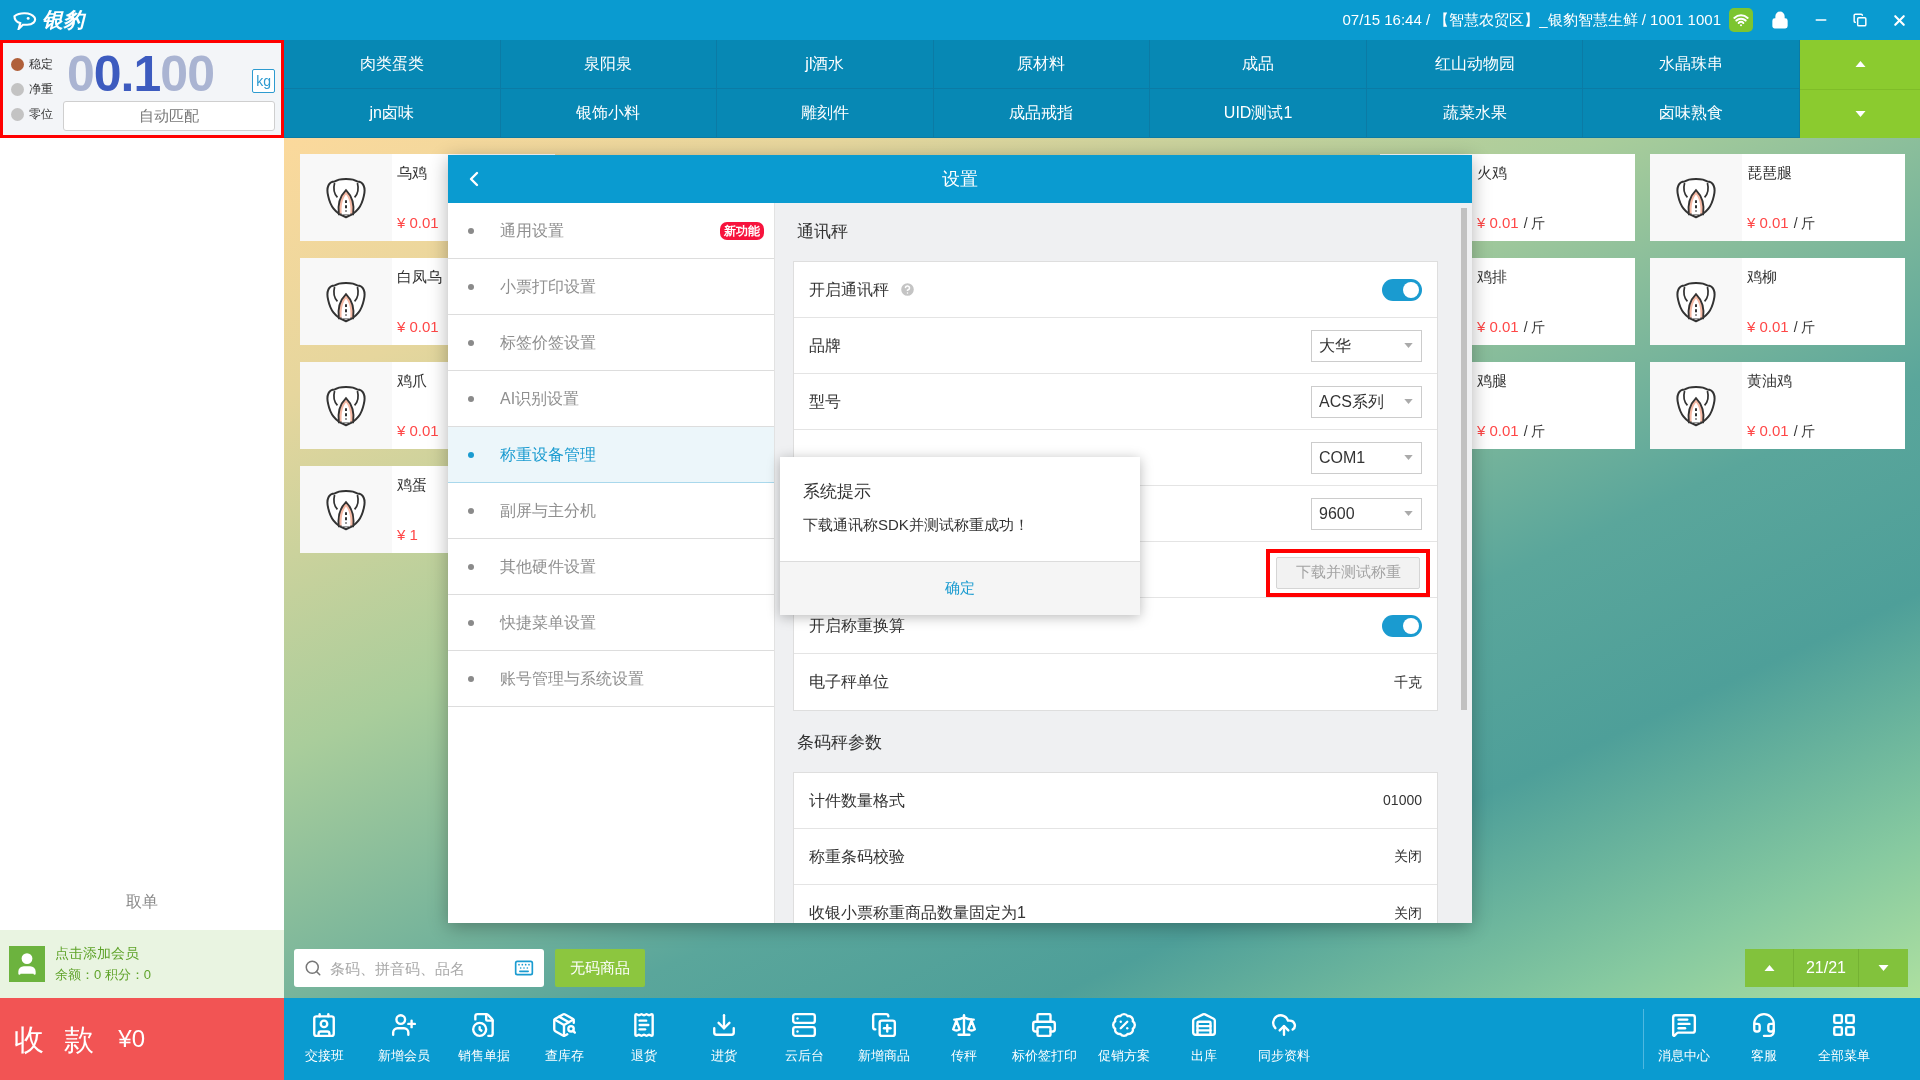  Describe the element at coordinates (1042, 64) in the screenshot. I see `category-tab: 原材料` at that location.